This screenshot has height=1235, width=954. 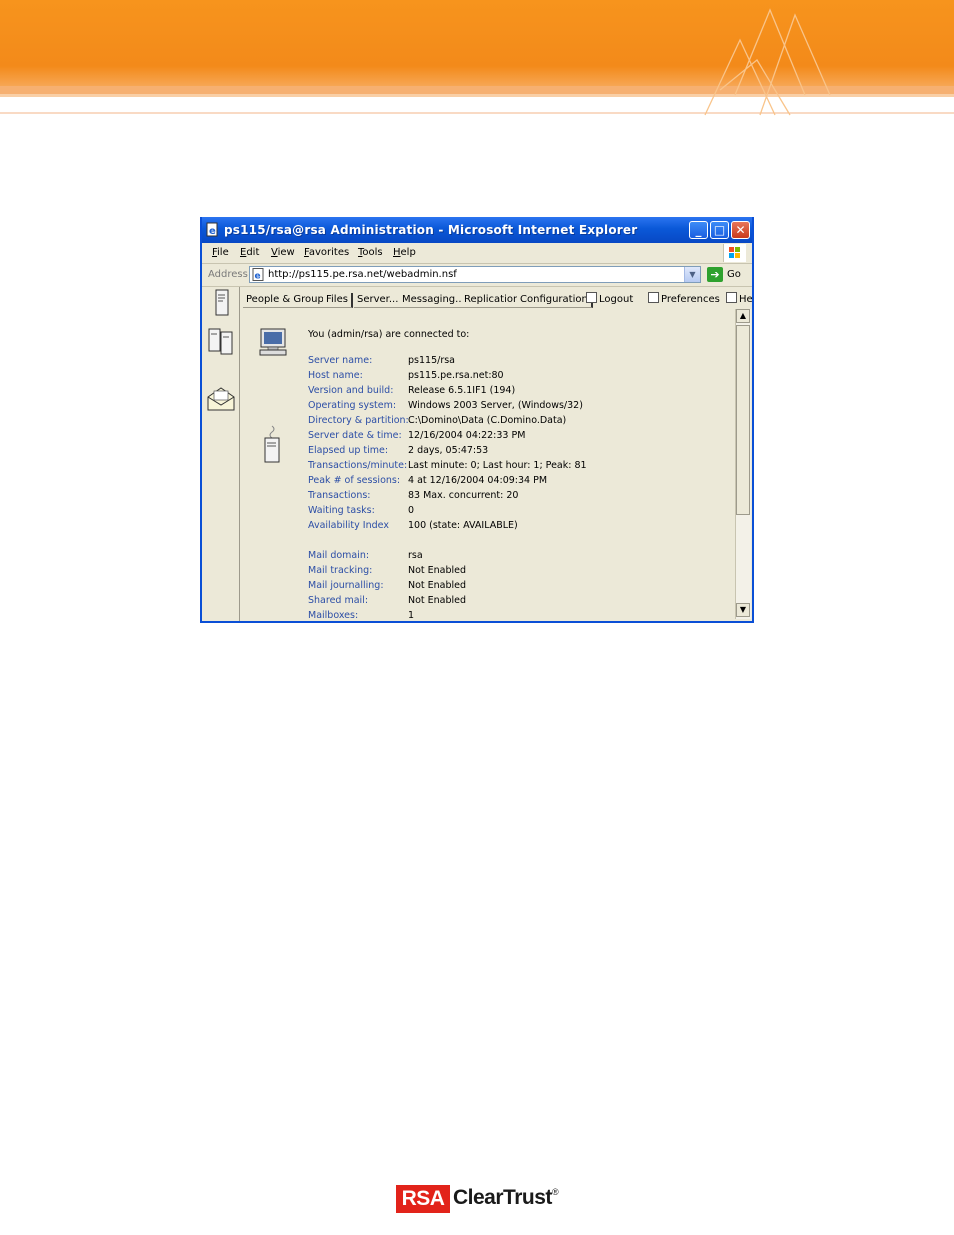 What do you see at coordinates (502, 1197) in the screenshot?
I see `cleartrust-wordmark: ClearTrust` at bounding box center [502, 1197].